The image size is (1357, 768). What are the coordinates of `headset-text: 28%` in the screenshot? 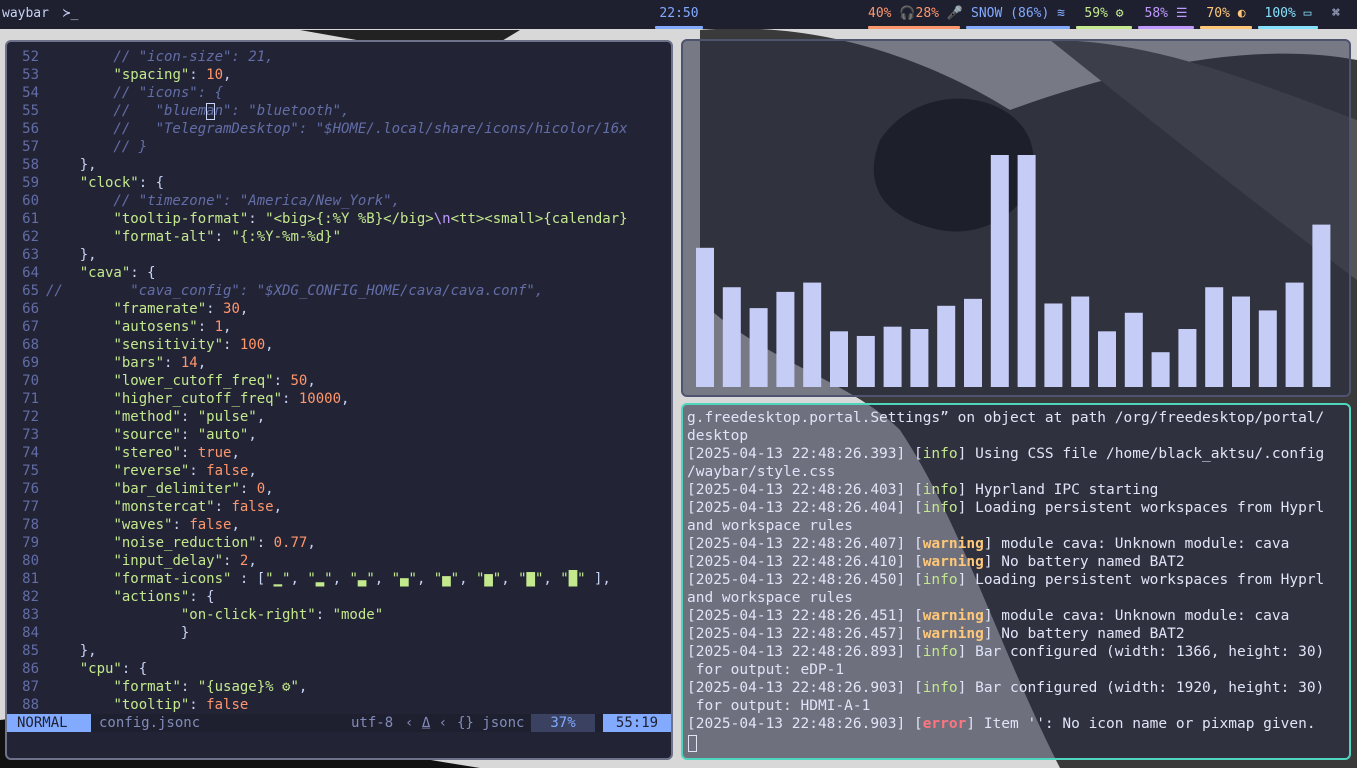 It's located at (927, 13).